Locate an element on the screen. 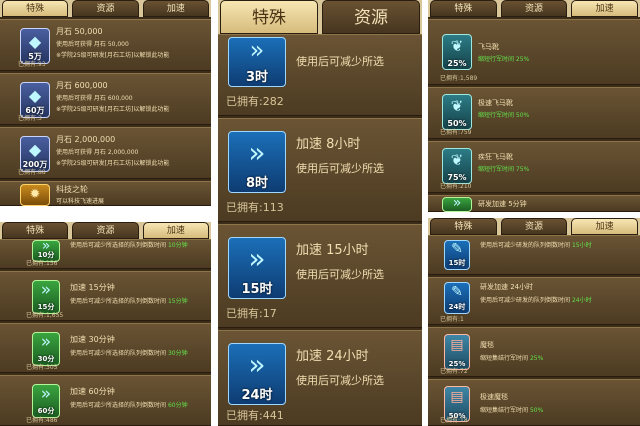  list-item: ▤ 50% 极速魔毯 缩短集结行军时间 50% 已拥有:18 is located at coordinates (534, 402).